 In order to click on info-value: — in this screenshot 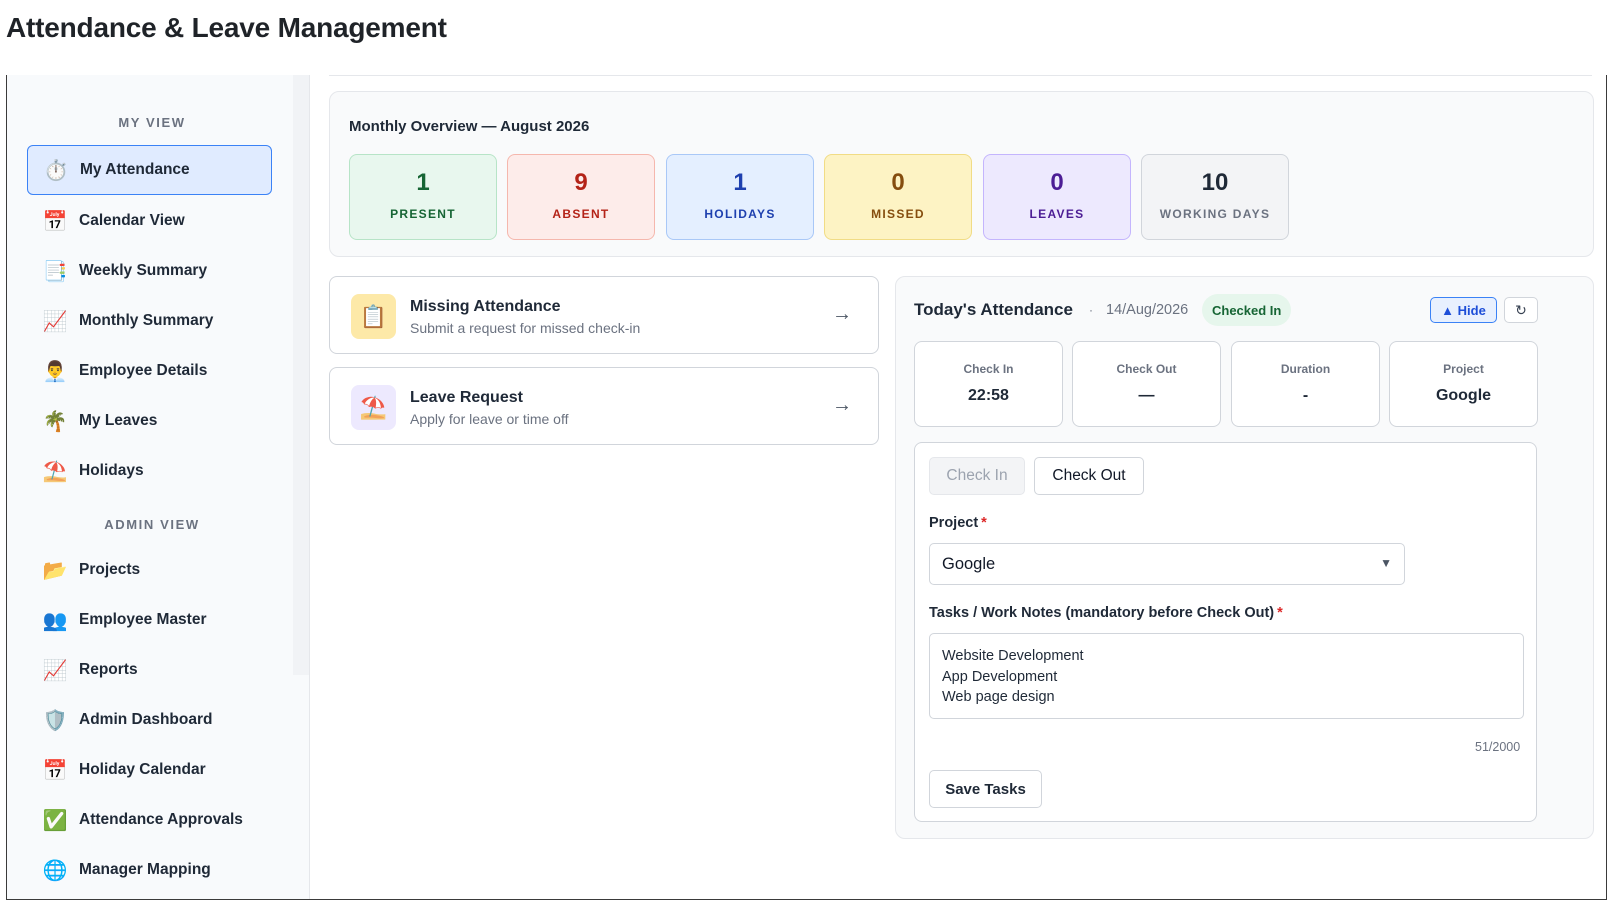, I will do `click(1146, 395)`.